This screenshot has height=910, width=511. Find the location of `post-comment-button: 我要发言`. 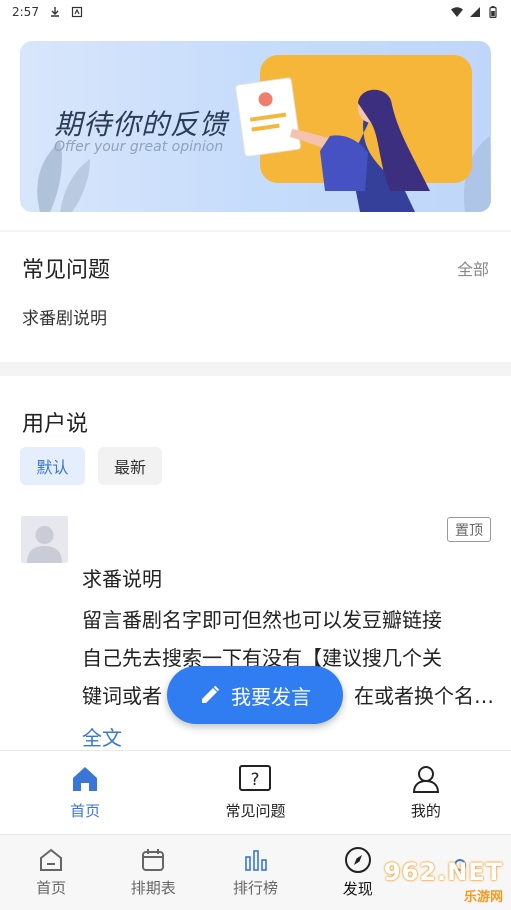

post-comment-button: 我要发言 is located at coordinates (255, 695).